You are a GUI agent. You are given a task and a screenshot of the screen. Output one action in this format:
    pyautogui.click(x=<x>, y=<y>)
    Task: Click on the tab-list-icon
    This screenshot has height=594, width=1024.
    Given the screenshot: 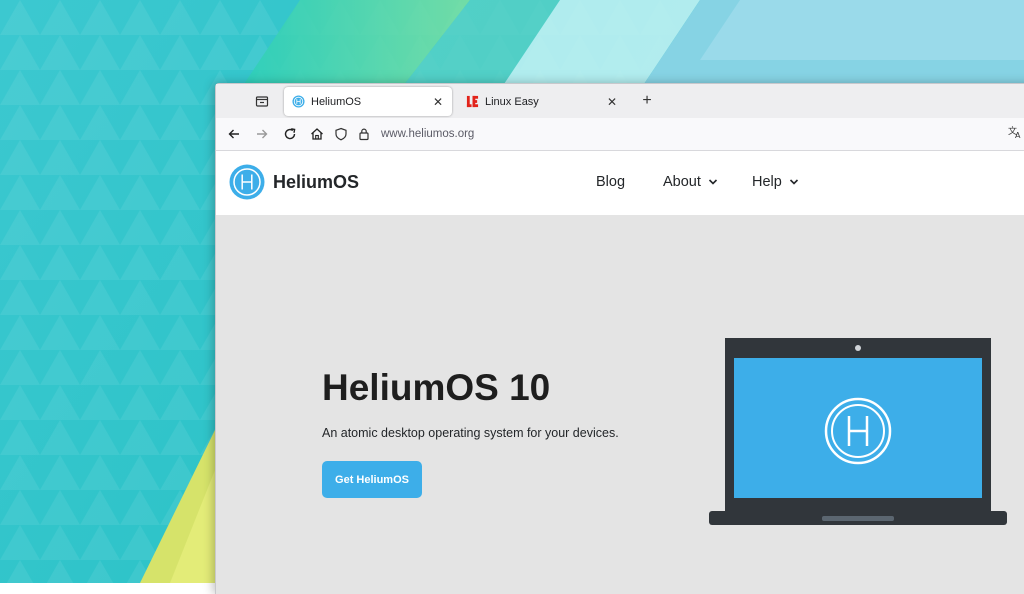 What is the action you would take?
    pyautogui.click(x=262, y=101)
    